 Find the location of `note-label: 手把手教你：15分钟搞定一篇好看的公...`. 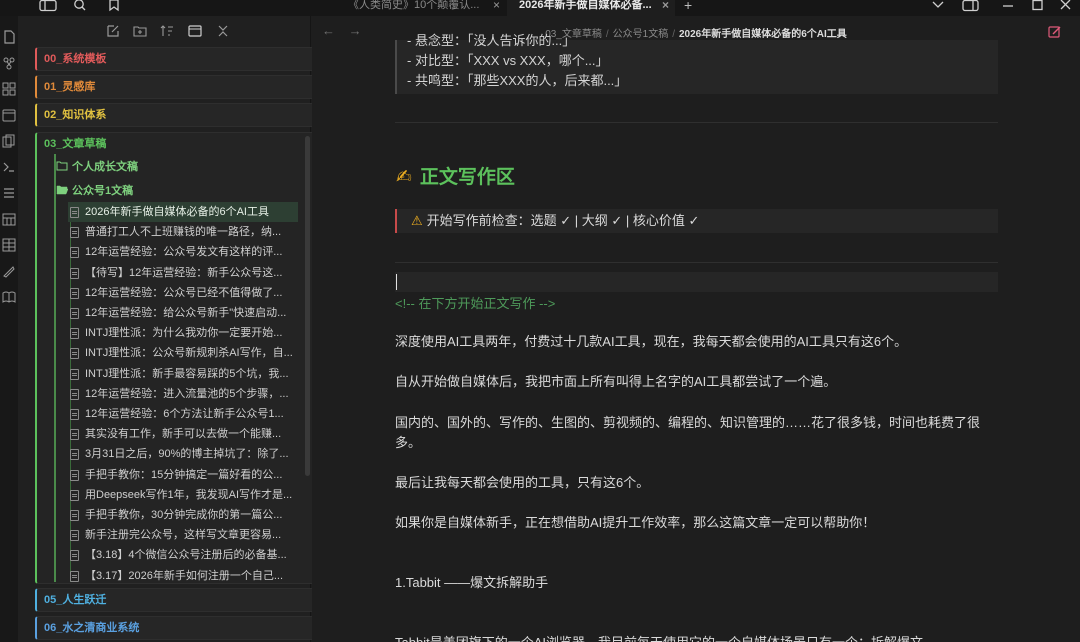

note-label: 手把手教你：15分钟搞定一篇好看的公... is located at coordinates (184, 475).